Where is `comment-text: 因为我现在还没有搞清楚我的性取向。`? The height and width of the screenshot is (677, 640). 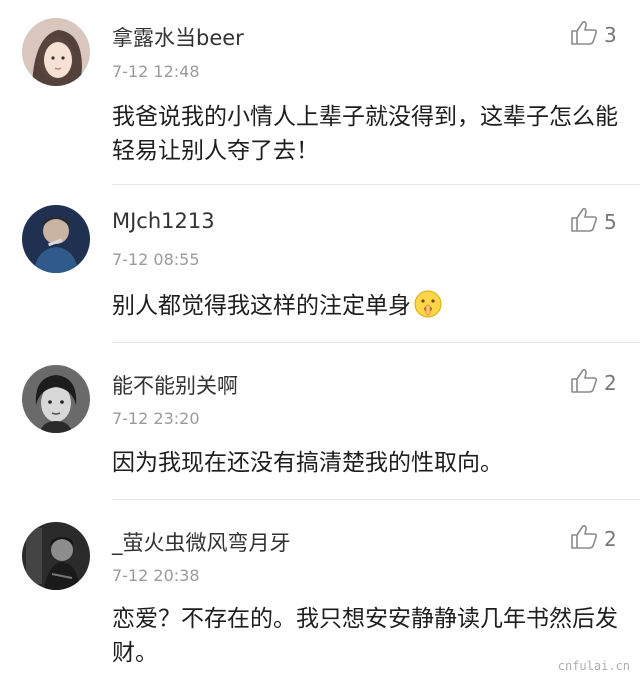 comment-text: 因为我现在还没有搞清楚我的性取向。 is located at coordinates (307, 463).